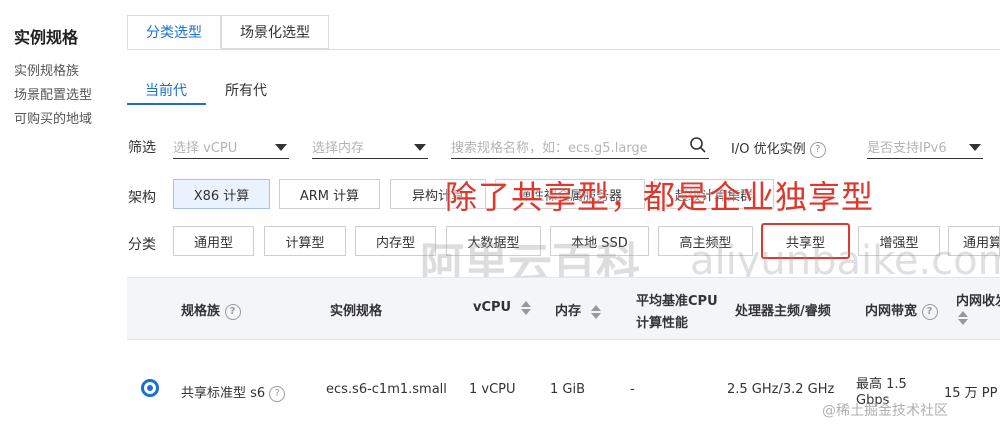  What do you see at coordinates (662, 323) in the screenshot?
I see `header-baseline-line2: 计算性能` at bounding box center [662, 323].